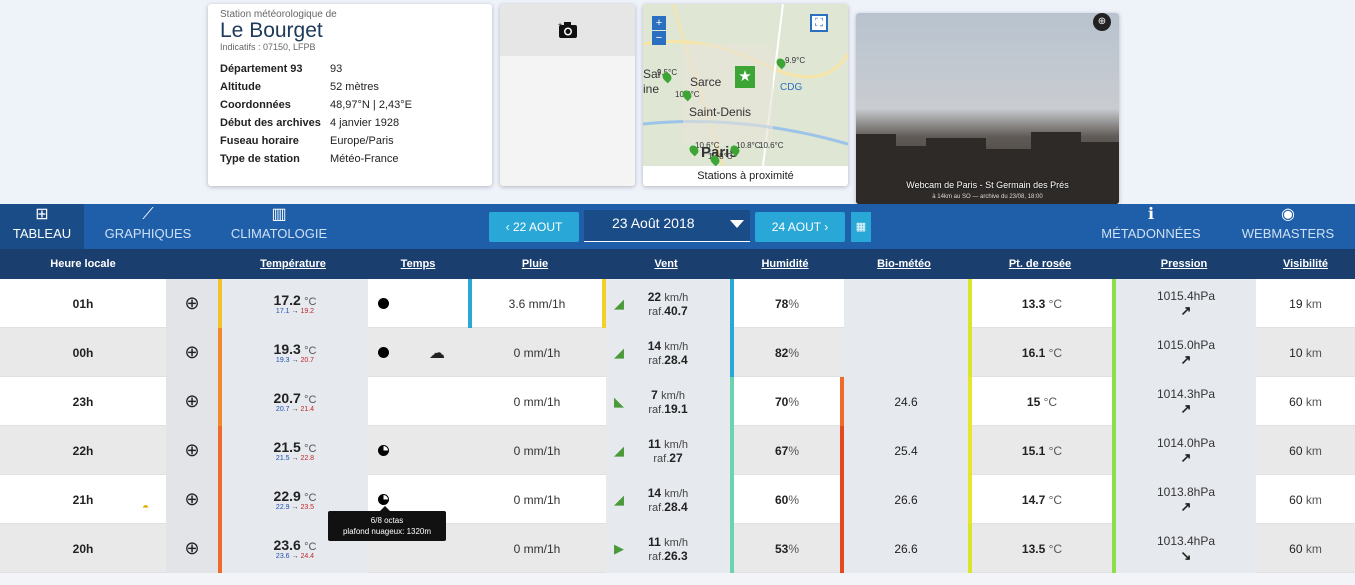 This screenshot has width=1355, height=585. I want to click on tab-metadonnees: ℹ MÉTADONNÉES, so click(1151, 226).